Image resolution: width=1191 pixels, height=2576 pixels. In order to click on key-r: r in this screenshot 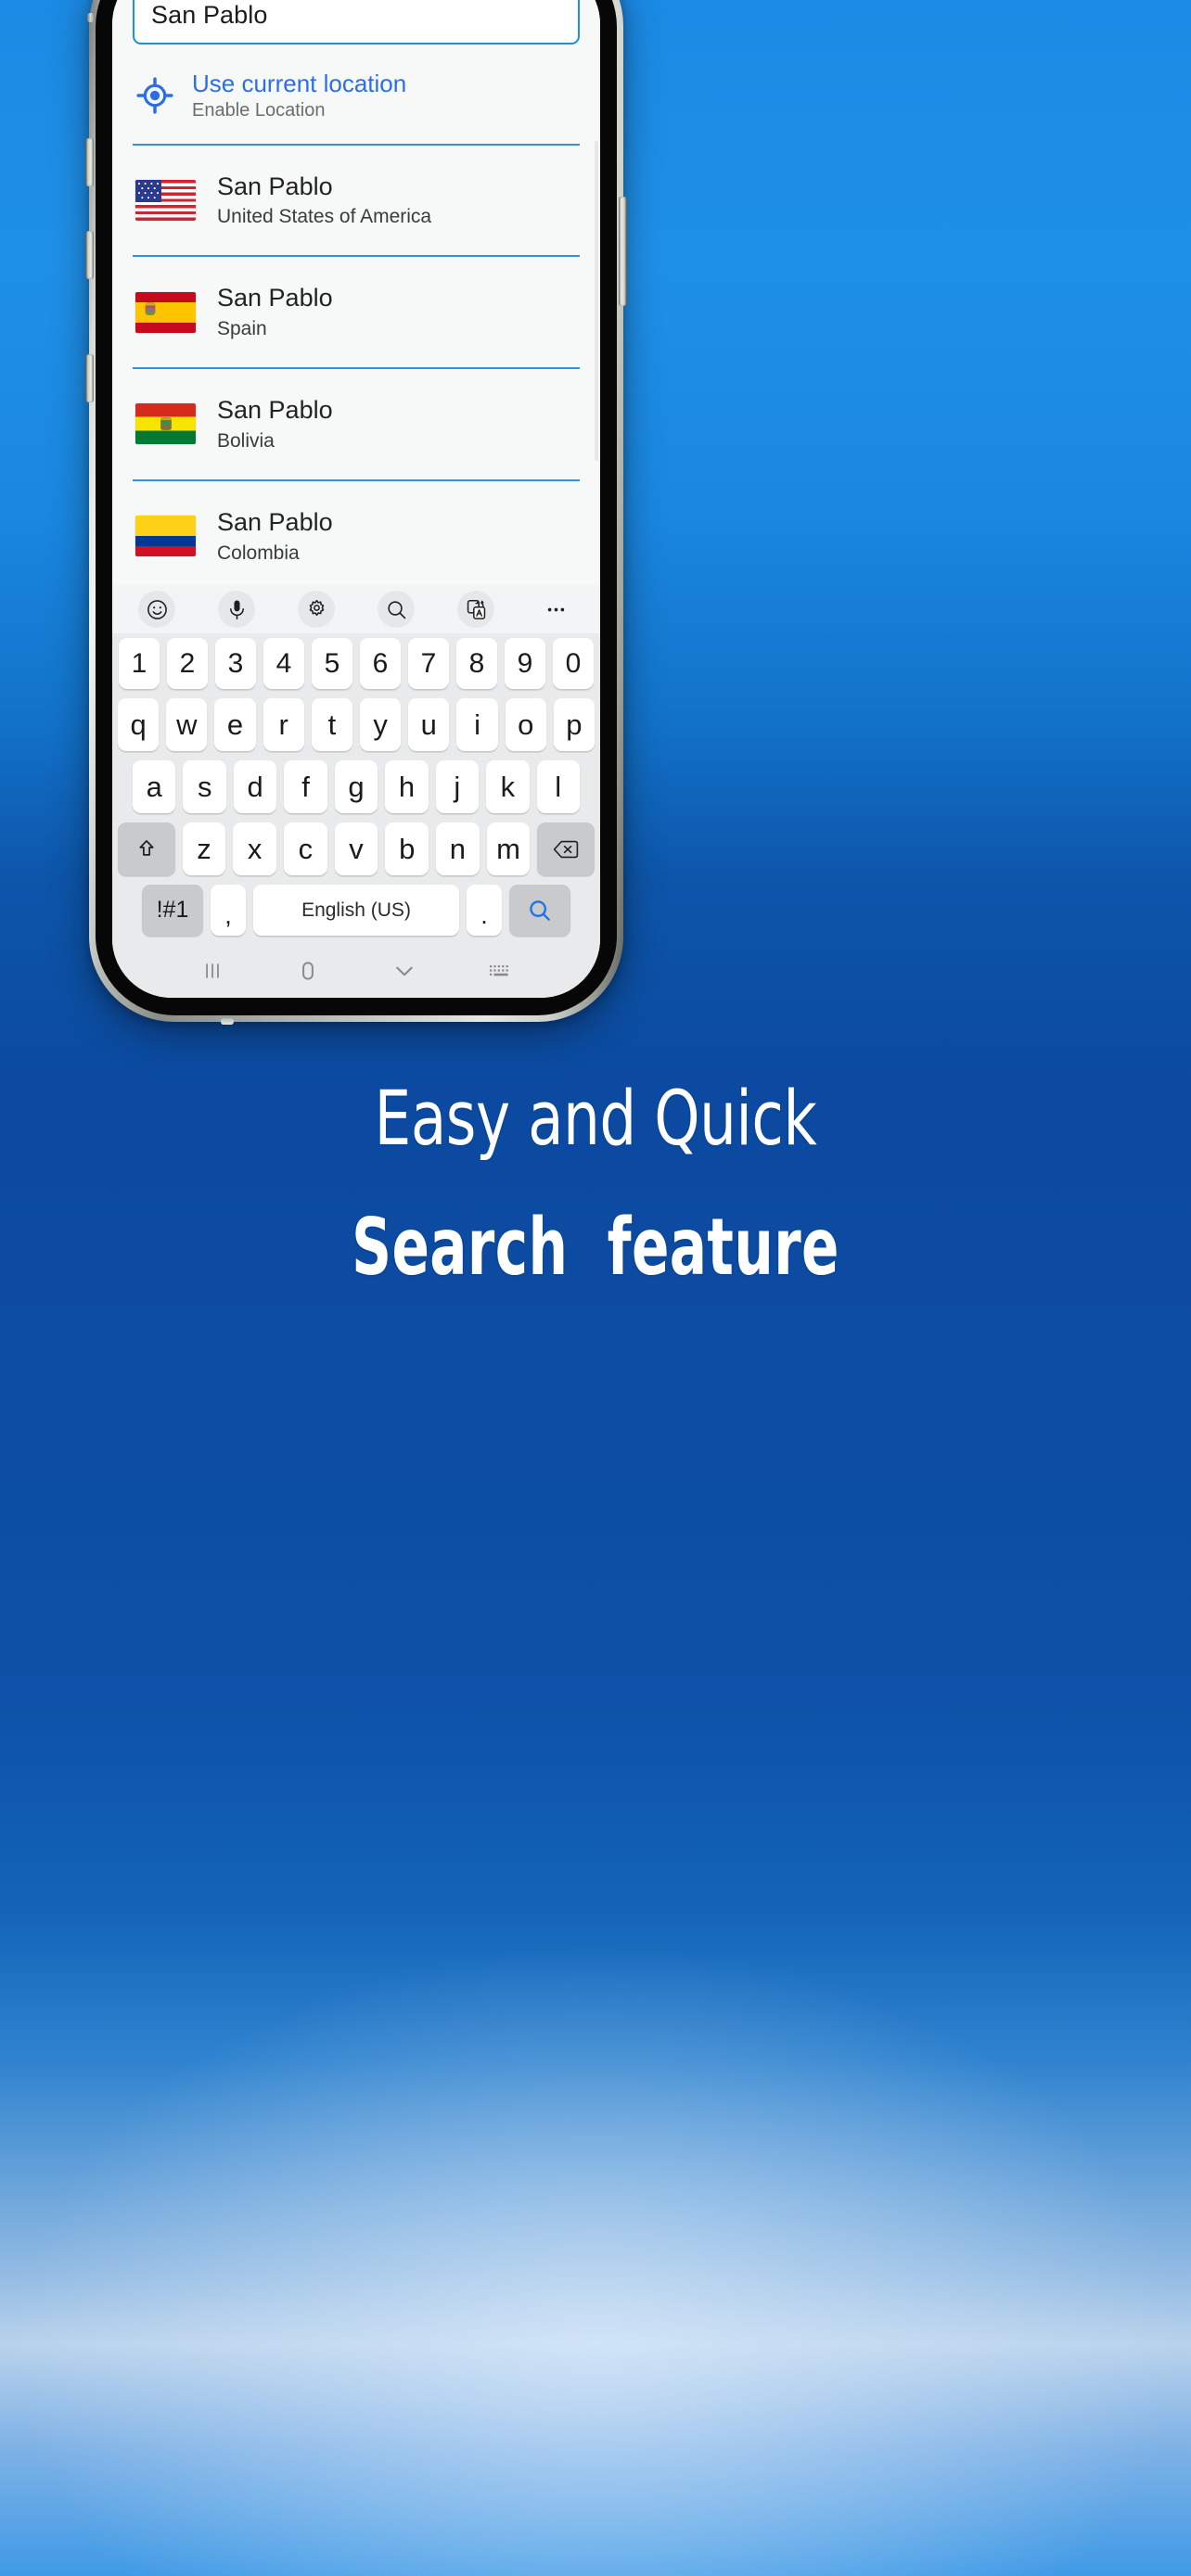, I will do `click(283, 725)`.